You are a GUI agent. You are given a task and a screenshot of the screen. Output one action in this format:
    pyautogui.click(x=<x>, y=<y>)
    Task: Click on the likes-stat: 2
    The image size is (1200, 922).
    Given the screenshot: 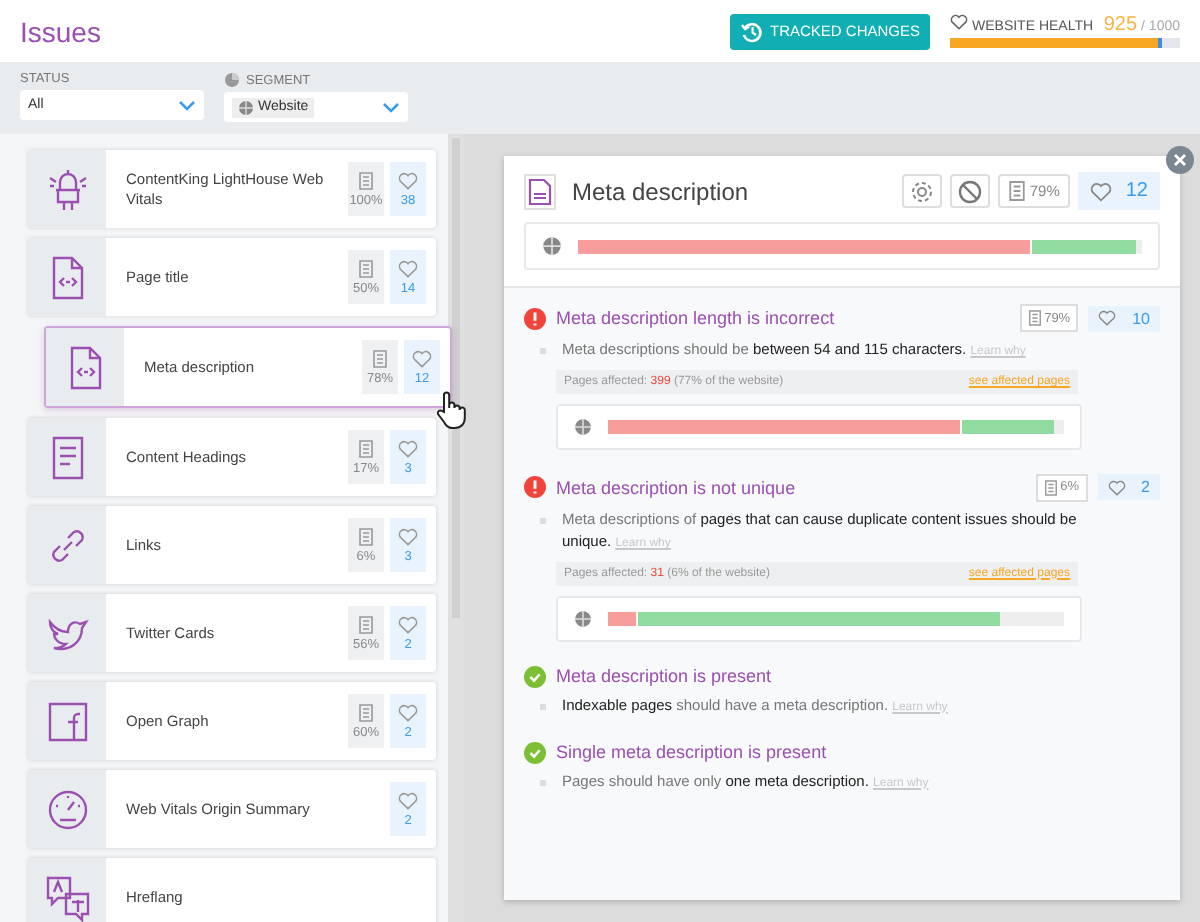 What is the action you would take?
    pyautogui.click(x=1128, y=487)
    